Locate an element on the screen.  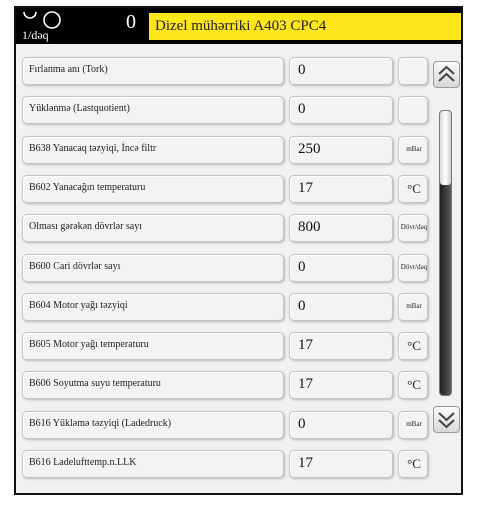
parameter-label: Yüklənmə (Lastquotient) is located at coordinates (79, 108).